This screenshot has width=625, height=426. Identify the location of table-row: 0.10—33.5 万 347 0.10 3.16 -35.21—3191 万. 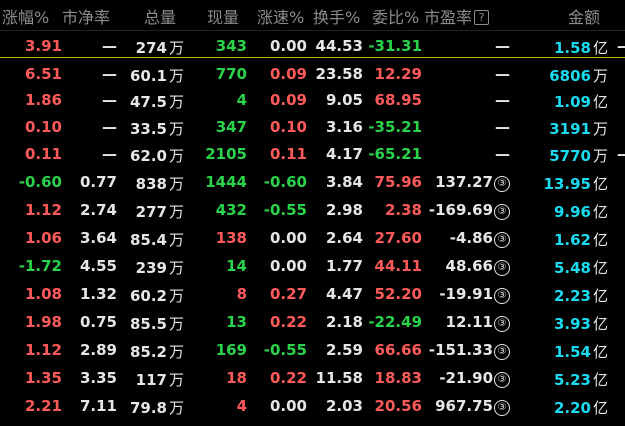
(312, 128).